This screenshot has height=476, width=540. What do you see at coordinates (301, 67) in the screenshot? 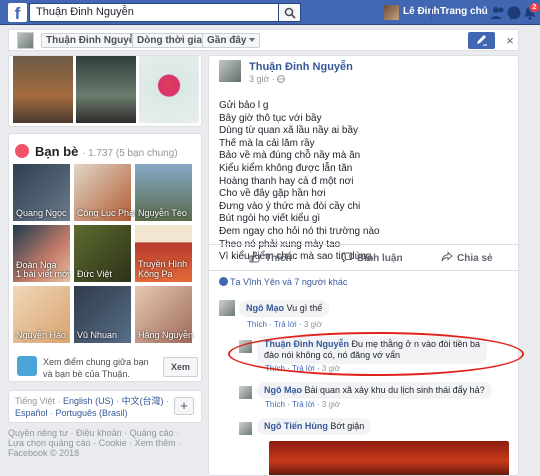
I see `post-author-name: Thuận Đinh Nguyễn` at bounding box center [301, 67].